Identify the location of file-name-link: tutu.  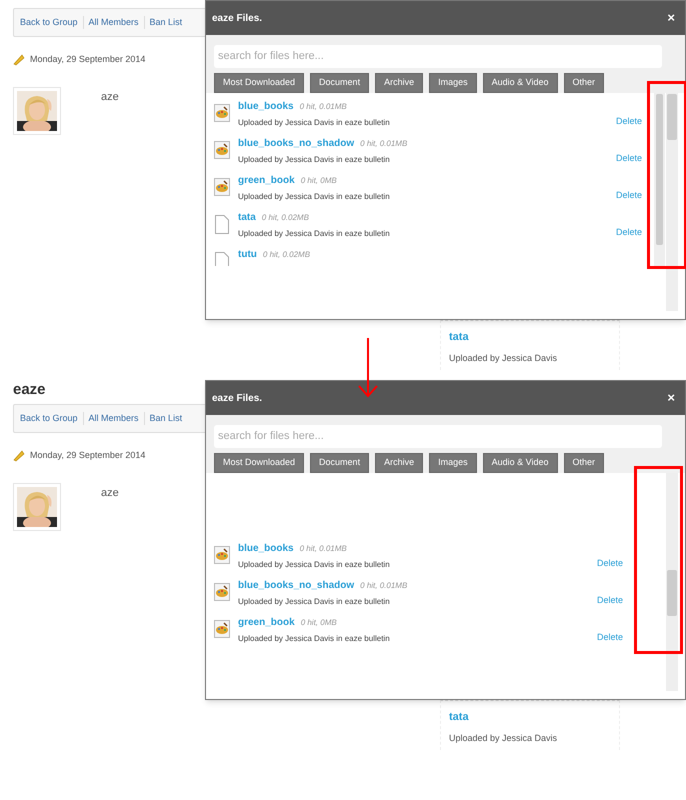
(247, 254).